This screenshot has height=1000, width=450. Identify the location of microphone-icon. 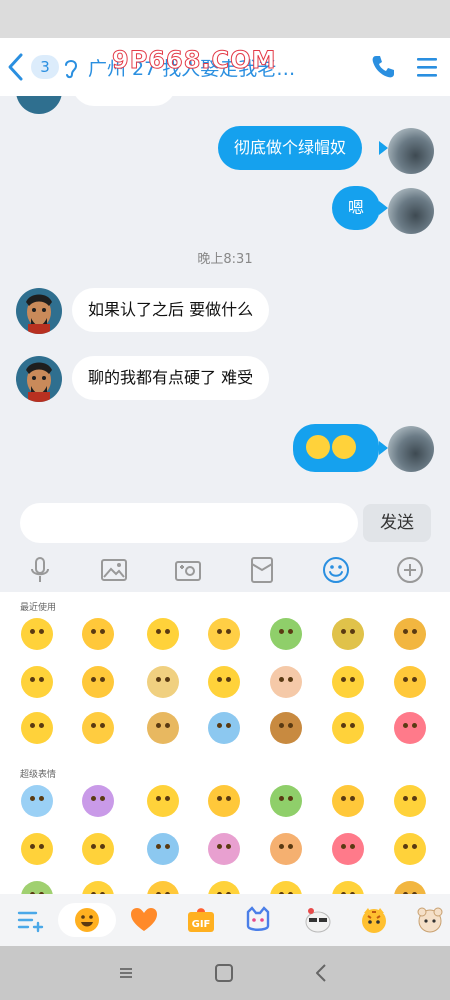
(40, 570).